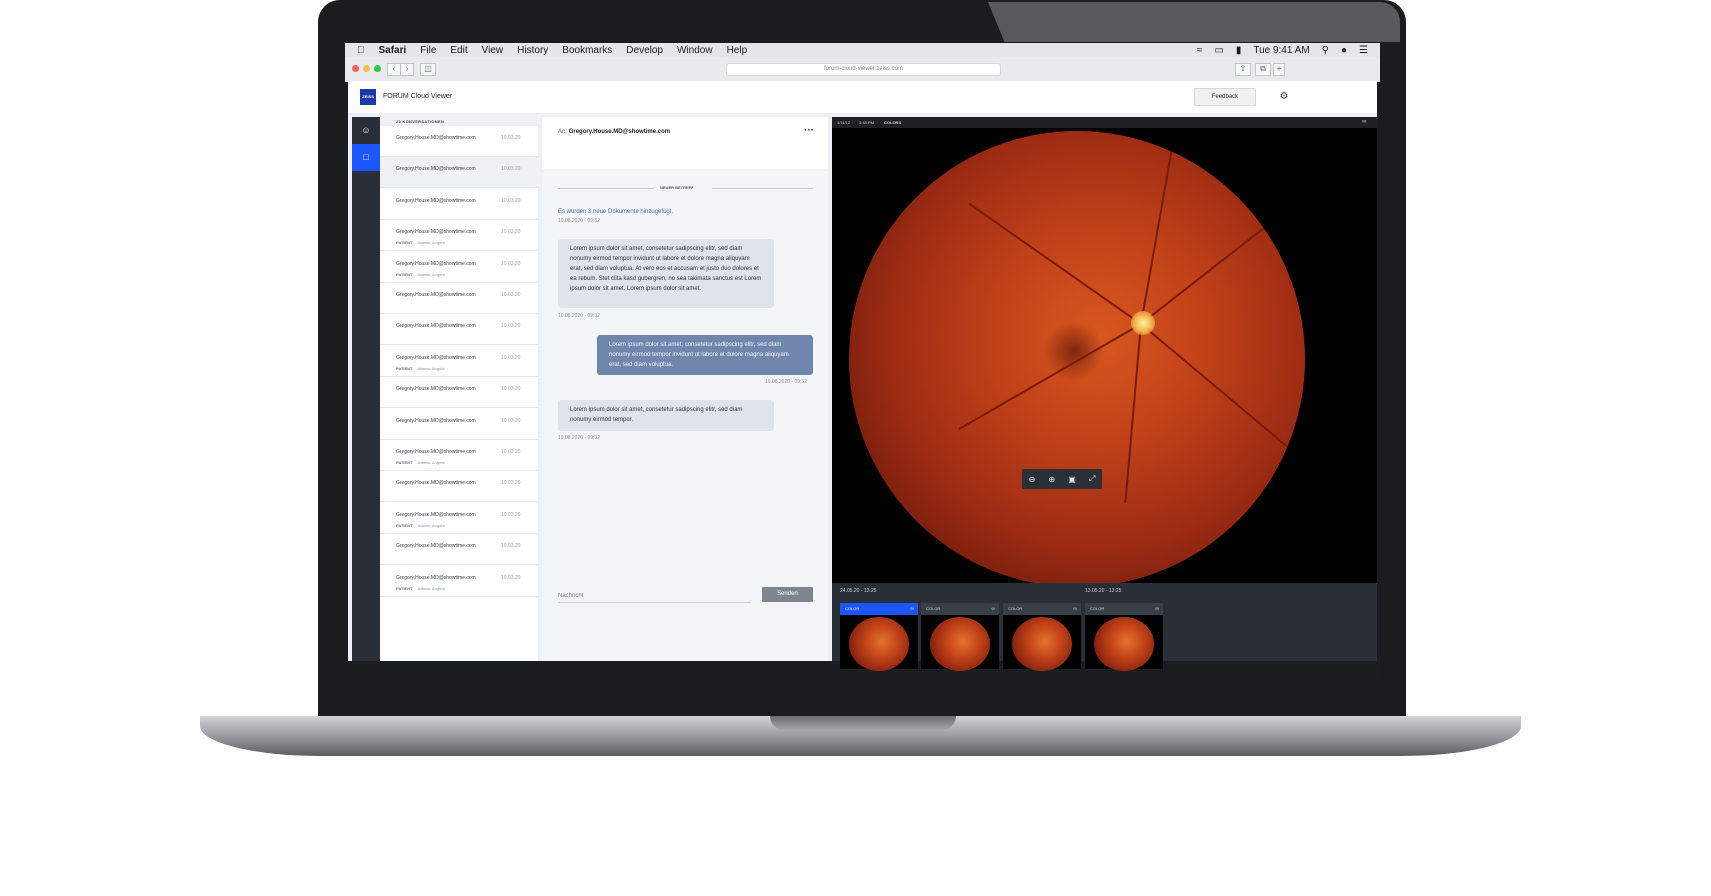 The width and height of the screenshot is (1711, 896). Describe the element at coordinates (532, 50) in the screenshot. I see `menu-history: History` at that location.